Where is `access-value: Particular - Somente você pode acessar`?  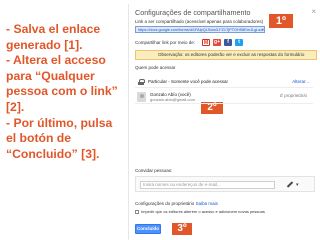
access-value: Particular - Somente você pode acessar is located at coordinates (188, 81).